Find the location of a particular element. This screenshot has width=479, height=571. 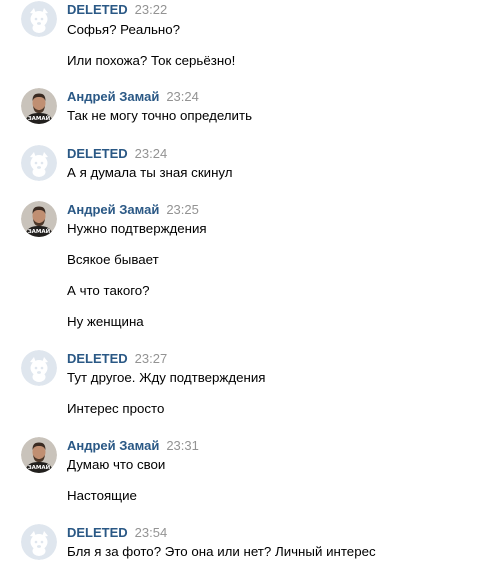

message-header: Андрей Замай 23:24 is located at coordinates (133, 97).